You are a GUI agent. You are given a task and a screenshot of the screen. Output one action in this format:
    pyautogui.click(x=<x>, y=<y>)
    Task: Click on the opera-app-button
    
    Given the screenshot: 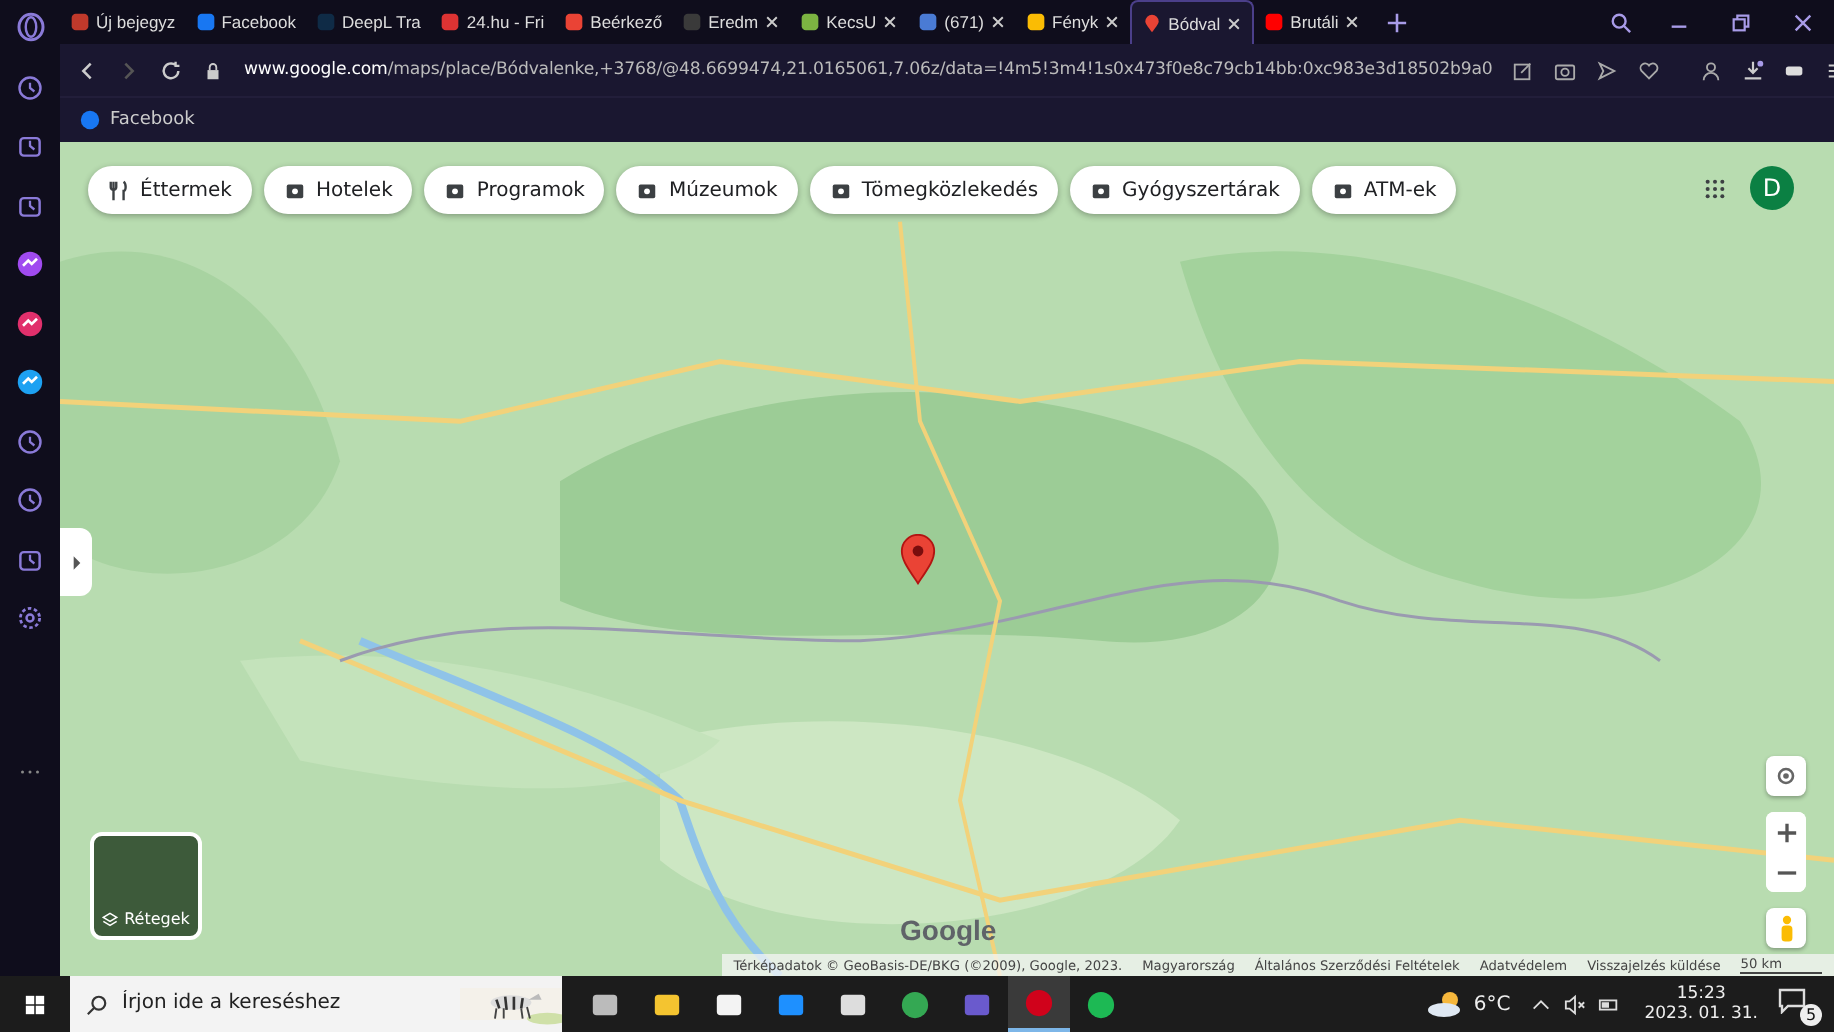 What is the action you would take?
    pyautogui.click(x=1039, y=1004)
    